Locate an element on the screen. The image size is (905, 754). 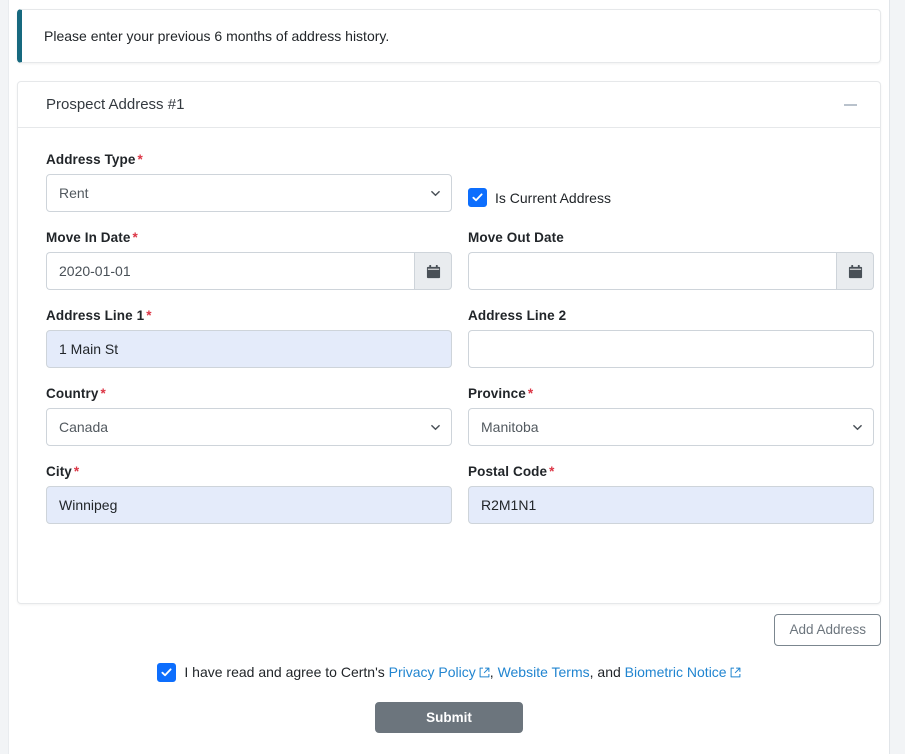
province-required-mark: * is located at coordinates (530, 393).